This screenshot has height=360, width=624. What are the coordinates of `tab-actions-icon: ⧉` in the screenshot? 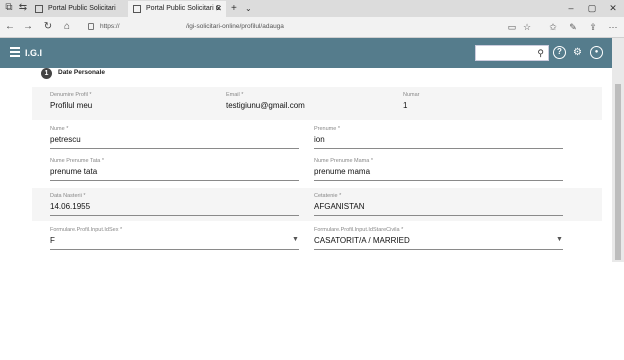 It's located at (9, 8).